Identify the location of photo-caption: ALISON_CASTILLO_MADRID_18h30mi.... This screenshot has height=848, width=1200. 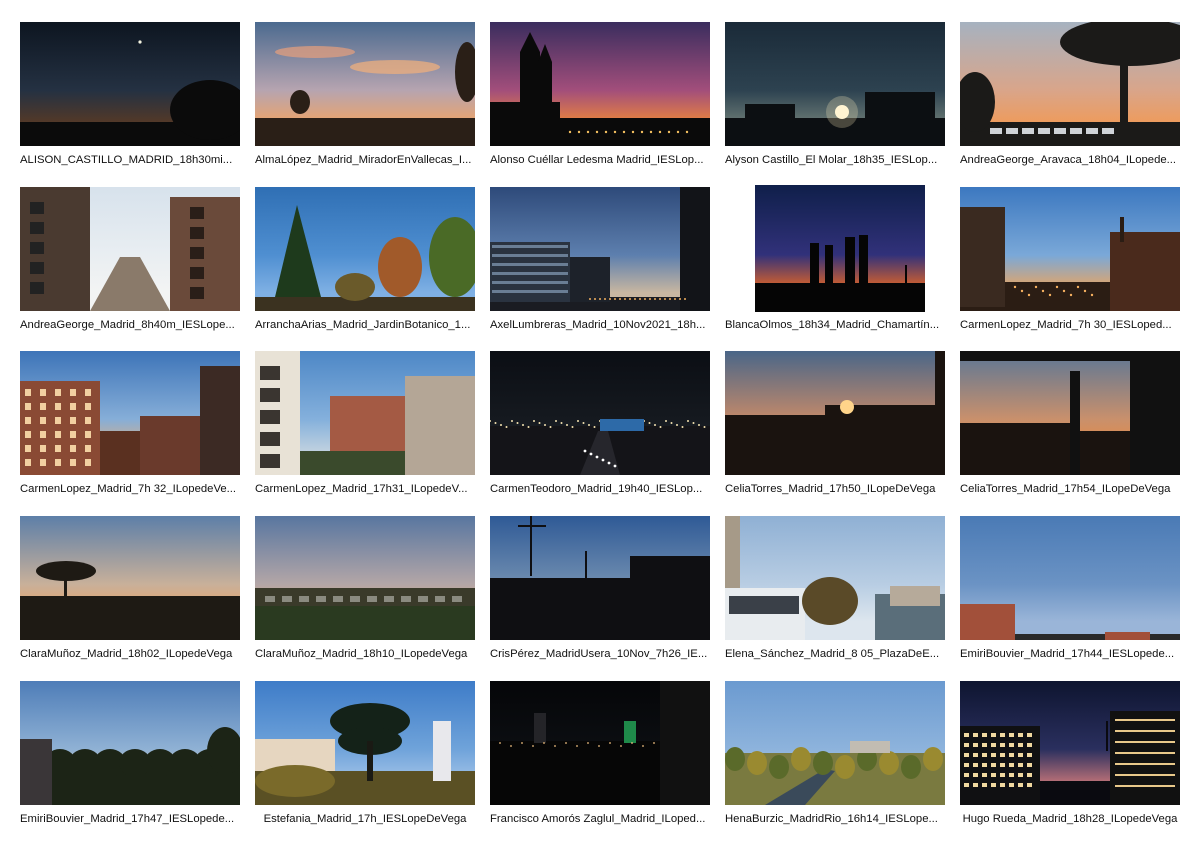
(126, 160).